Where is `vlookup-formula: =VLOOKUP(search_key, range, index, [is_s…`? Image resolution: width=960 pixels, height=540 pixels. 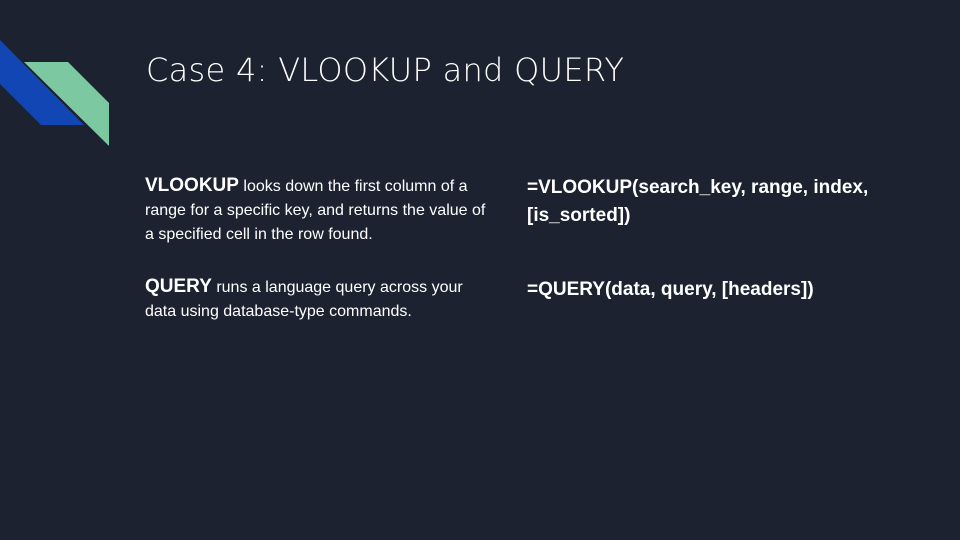 vlookup-formula: =VLOOKUP(search_key, range, index, [is_s… is located at coordinates (698, 201).